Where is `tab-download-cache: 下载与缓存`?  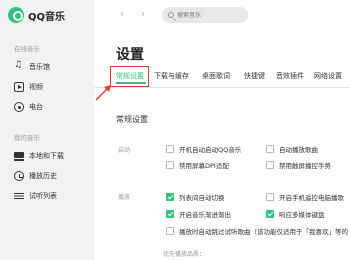
tab-download-cache: 下载与缓存 is located at coordinates (171, 76).